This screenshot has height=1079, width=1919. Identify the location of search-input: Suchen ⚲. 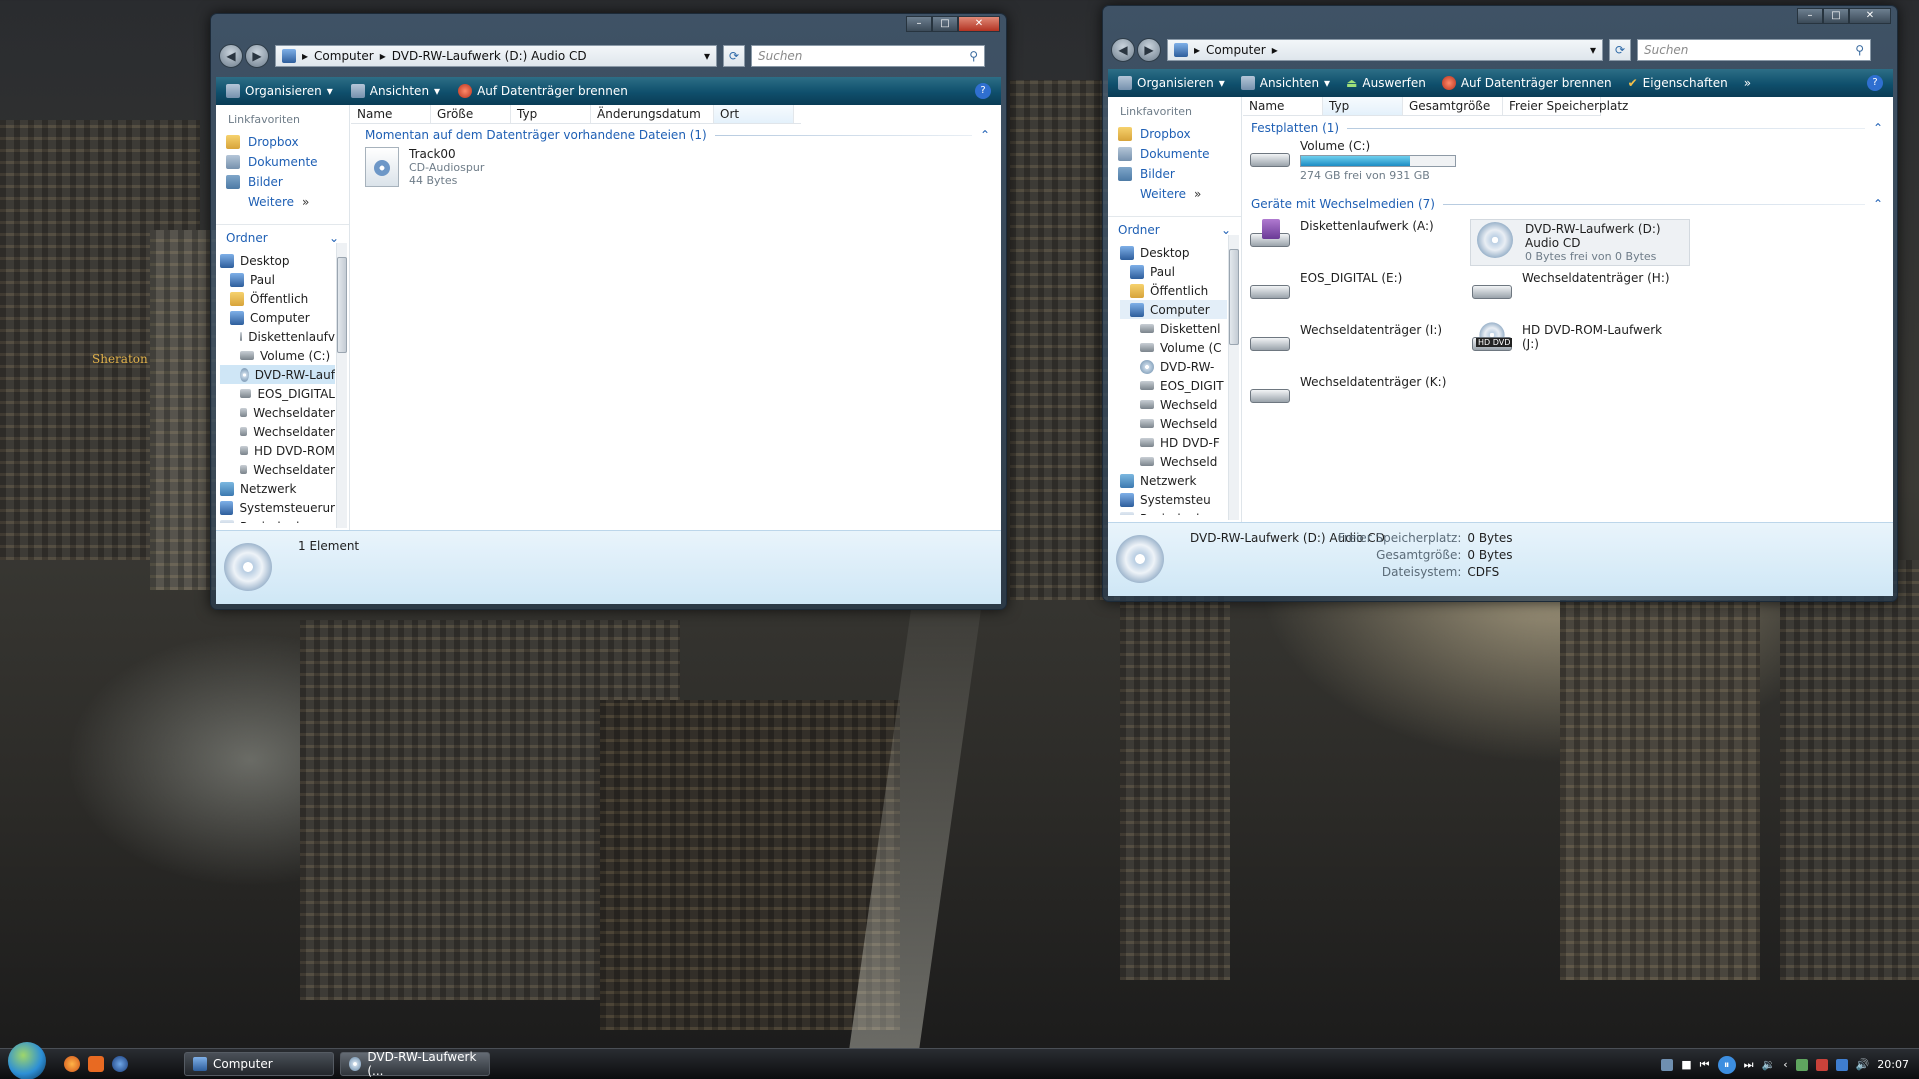
(868, 56).